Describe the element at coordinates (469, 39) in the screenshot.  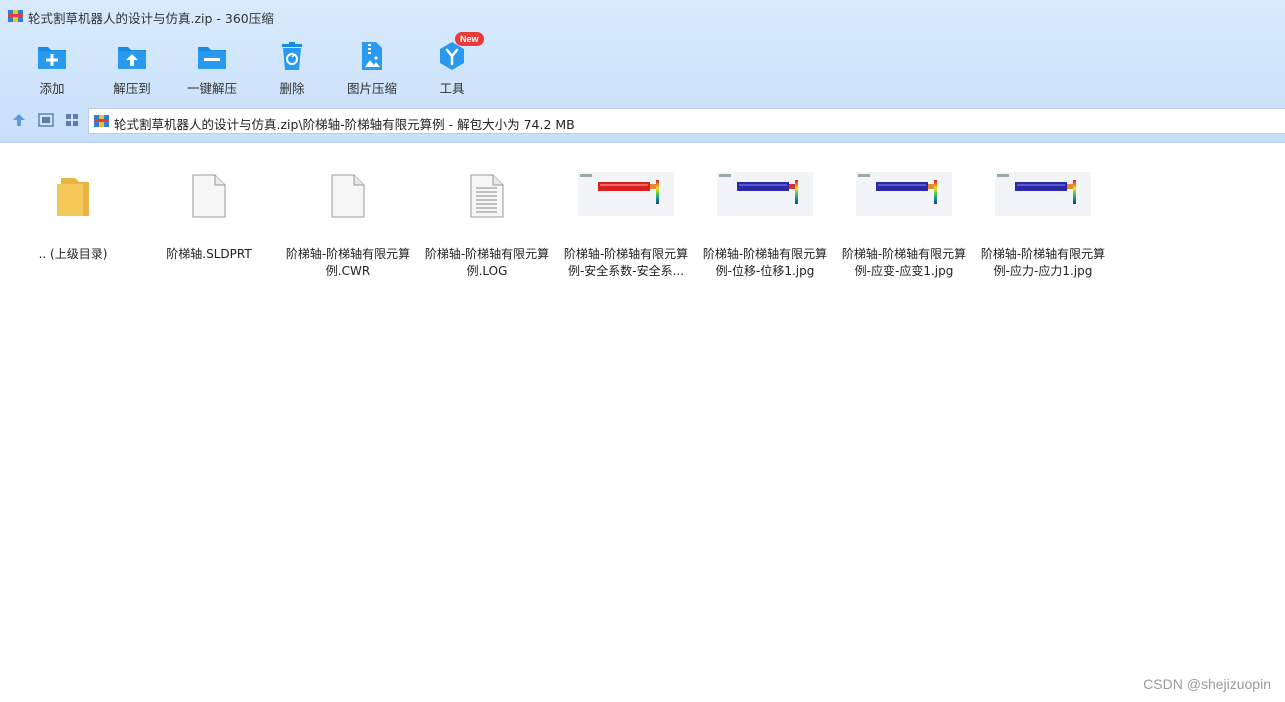
I see `new-badge: New` at that location.